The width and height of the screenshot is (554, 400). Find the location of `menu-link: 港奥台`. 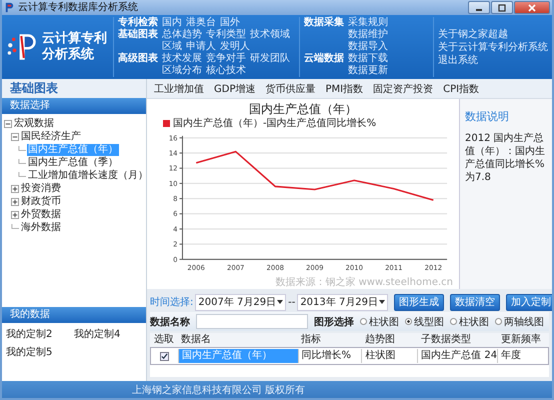

menu-link: 港奥台 is located at coordinates (201, 23).